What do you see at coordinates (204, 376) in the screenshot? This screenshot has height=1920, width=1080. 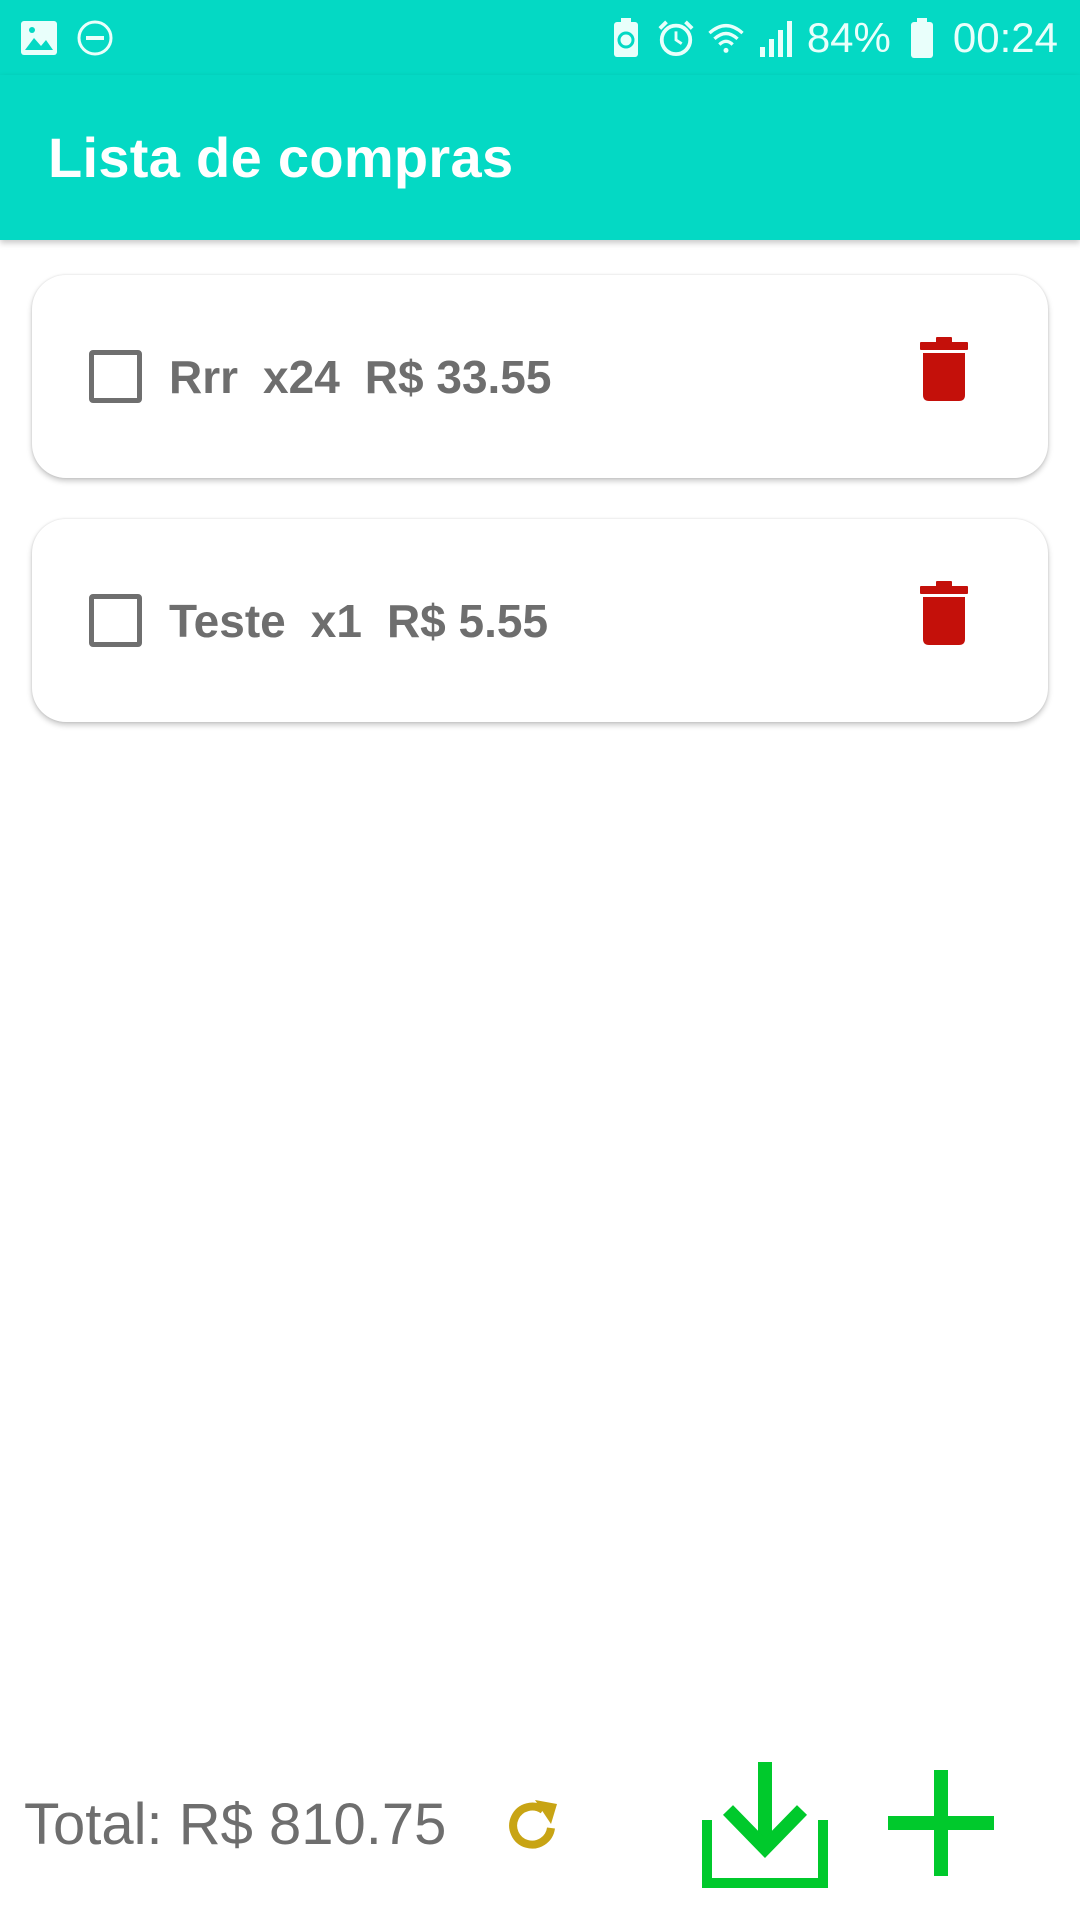 I see `item-name: Rrr` at bounding box center [204, 376].